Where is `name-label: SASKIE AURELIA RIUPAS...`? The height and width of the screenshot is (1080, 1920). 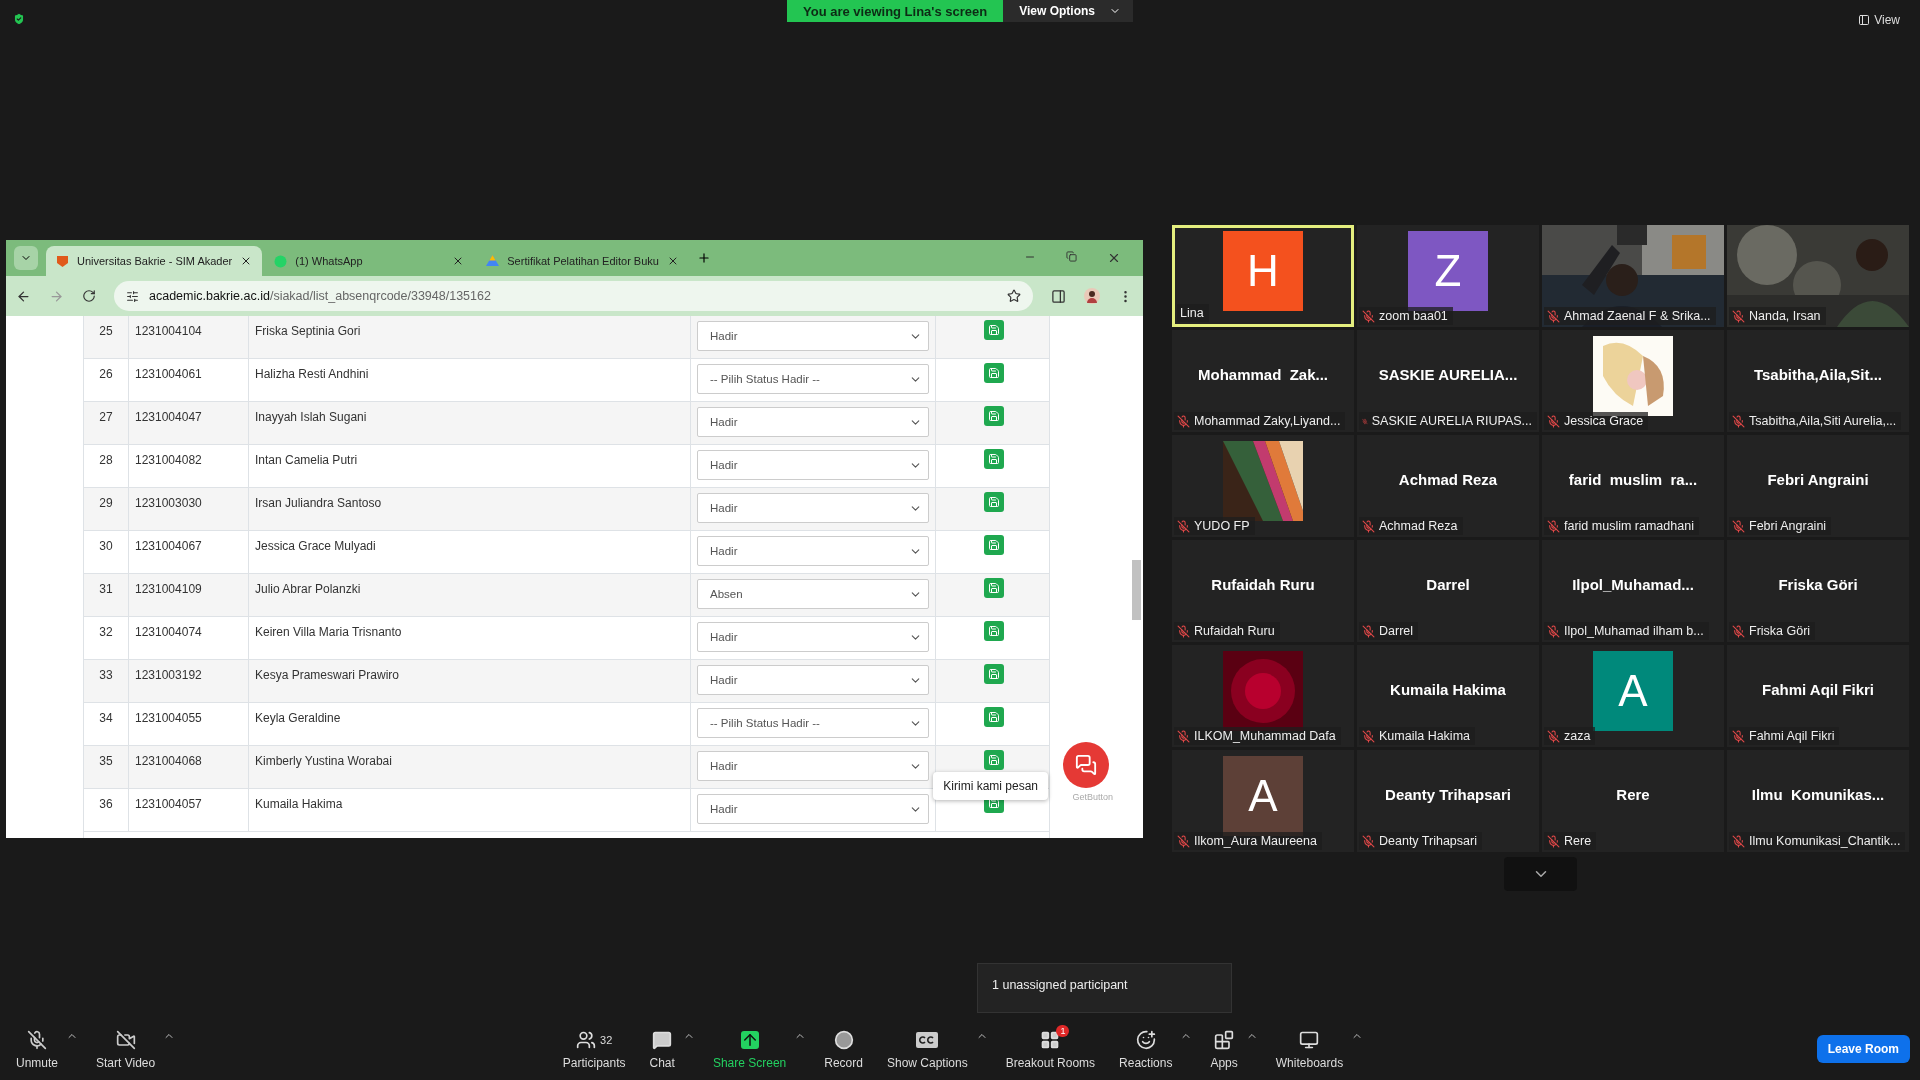
name-label: SASKIE AURELIA RIUPAS... is located at coordinates (1448, 421).